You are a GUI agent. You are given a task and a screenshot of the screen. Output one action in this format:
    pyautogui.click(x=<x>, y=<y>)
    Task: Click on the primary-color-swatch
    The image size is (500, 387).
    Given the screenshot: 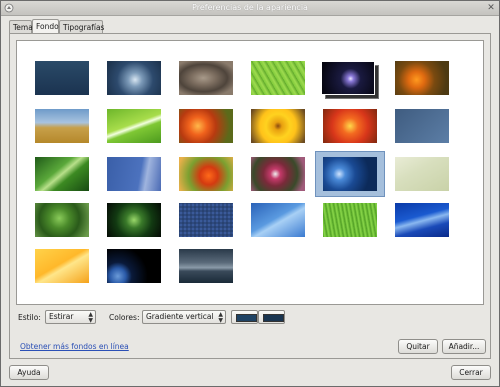 What is the action you would take?
    pyautogui.click(x=246, y=318)
    